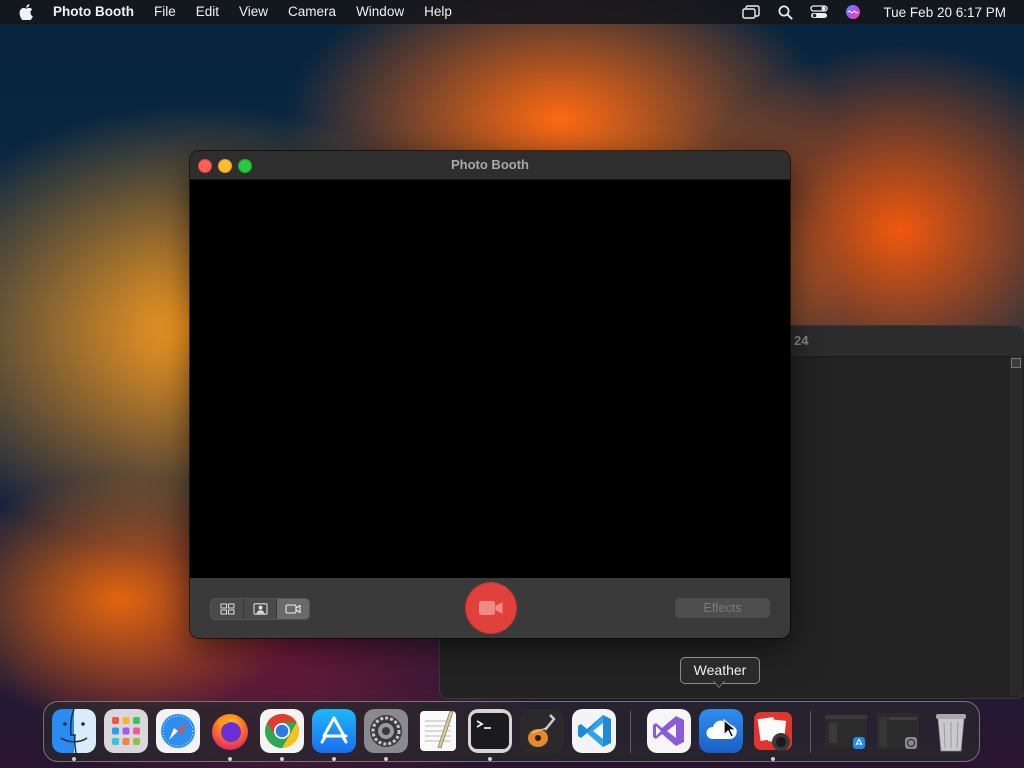 The image size is (1024, 768). I want to click on video-mode-button, so click(292, 609).